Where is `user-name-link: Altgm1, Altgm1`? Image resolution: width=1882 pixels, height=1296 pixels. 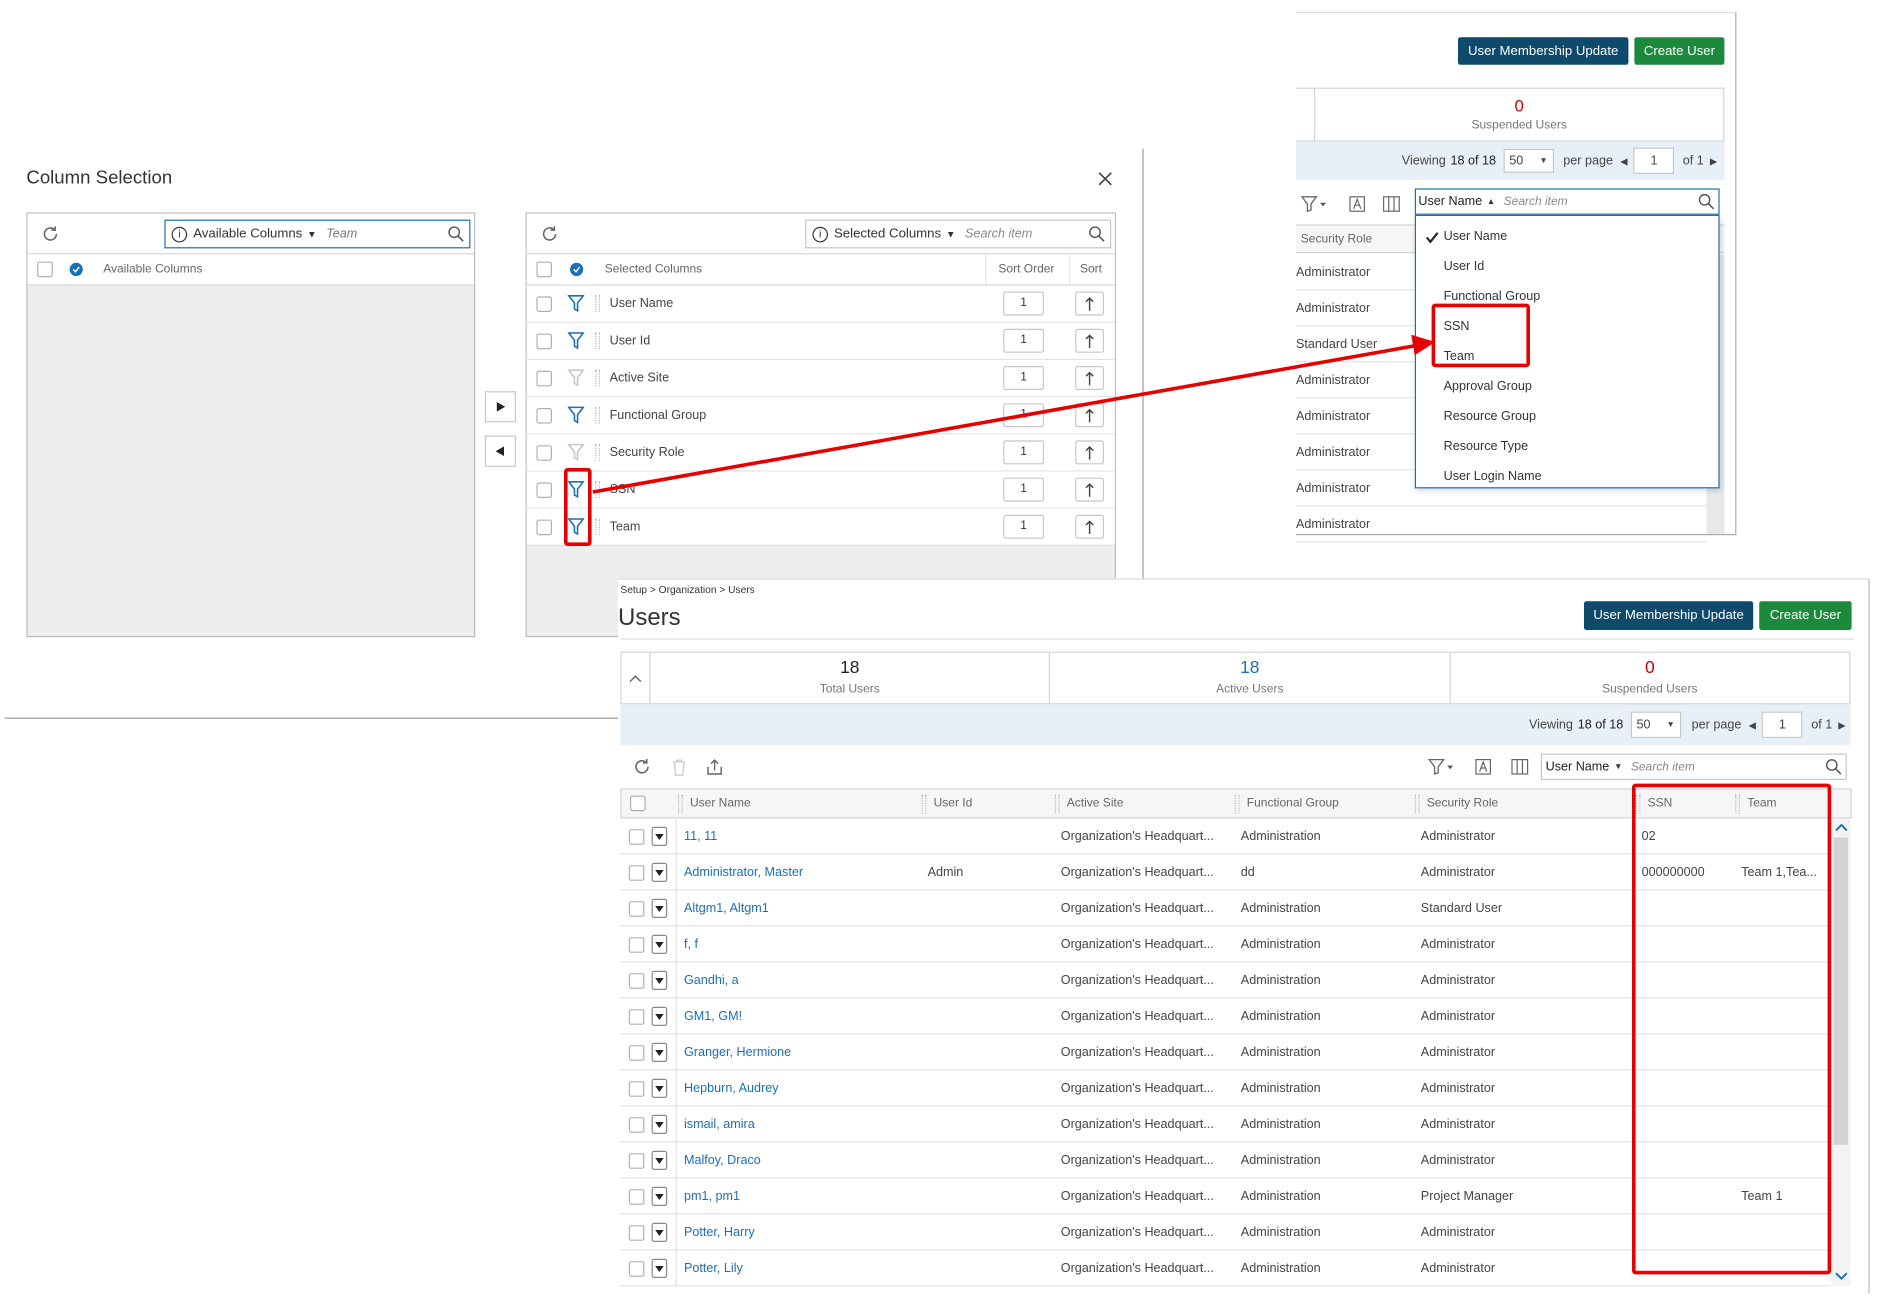 user-name-link: Altgm1, Altgm1 is located at coordinates (726, 908).